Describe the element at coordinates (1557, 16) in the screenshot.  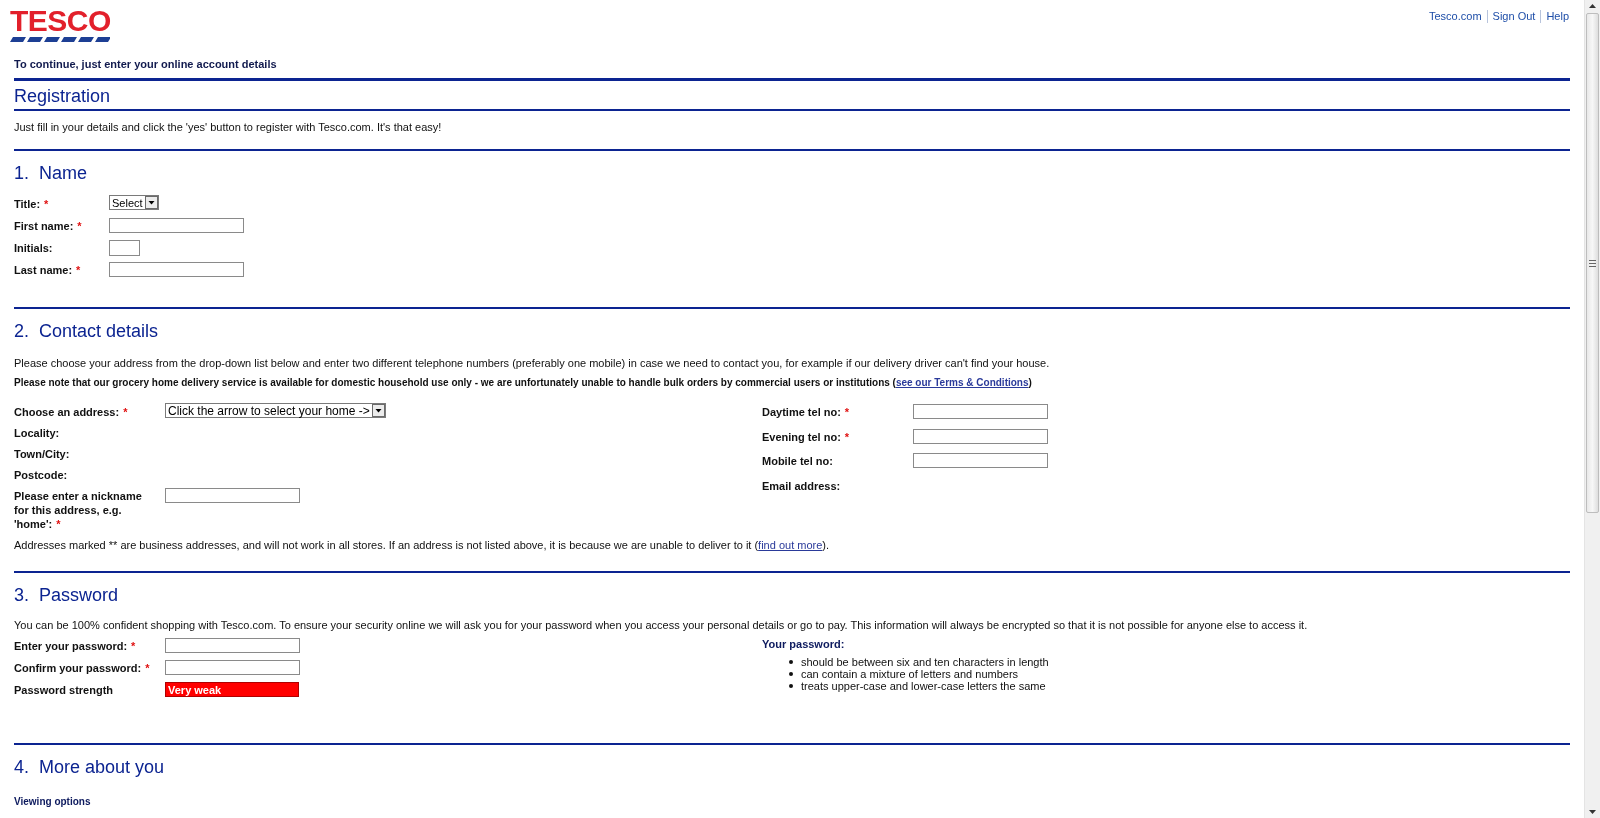
I see `header-link: Help` at that location.